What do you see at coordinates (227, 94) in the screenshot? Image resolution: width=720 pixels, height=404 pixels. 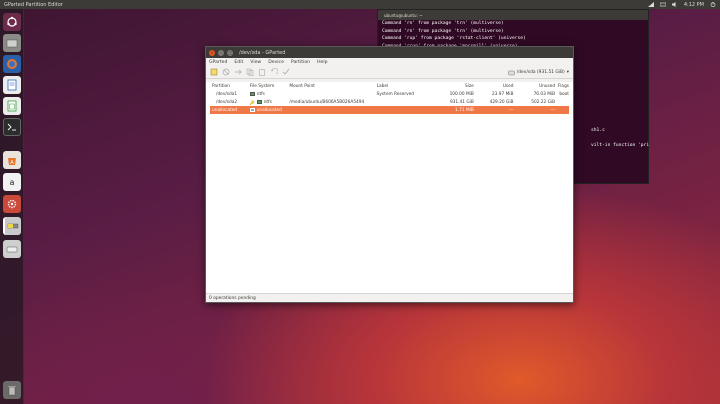 I see `cell-partition: /dev/sda1` at bounding box center [227, 94].